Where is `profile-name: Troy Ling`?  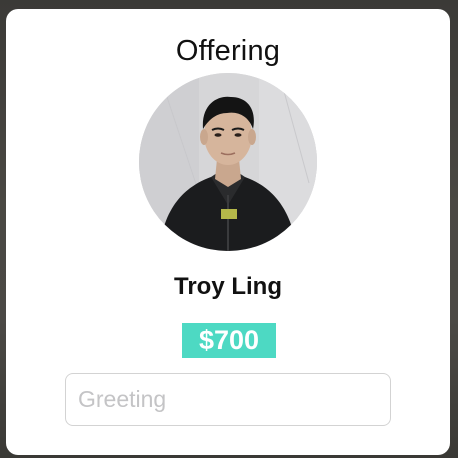 profile-name: Troy Ling is located at coordinates (228, 286).